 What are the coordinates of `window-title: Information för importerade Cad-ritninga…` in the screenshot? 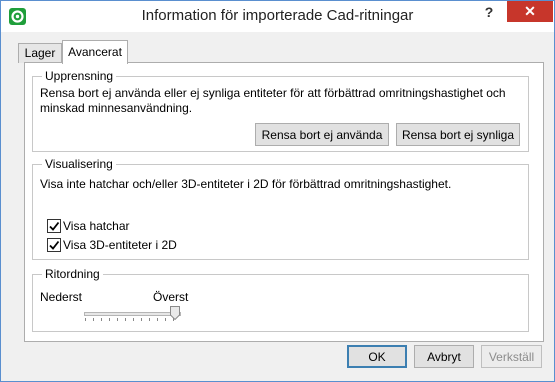 It's located at (277, 15).